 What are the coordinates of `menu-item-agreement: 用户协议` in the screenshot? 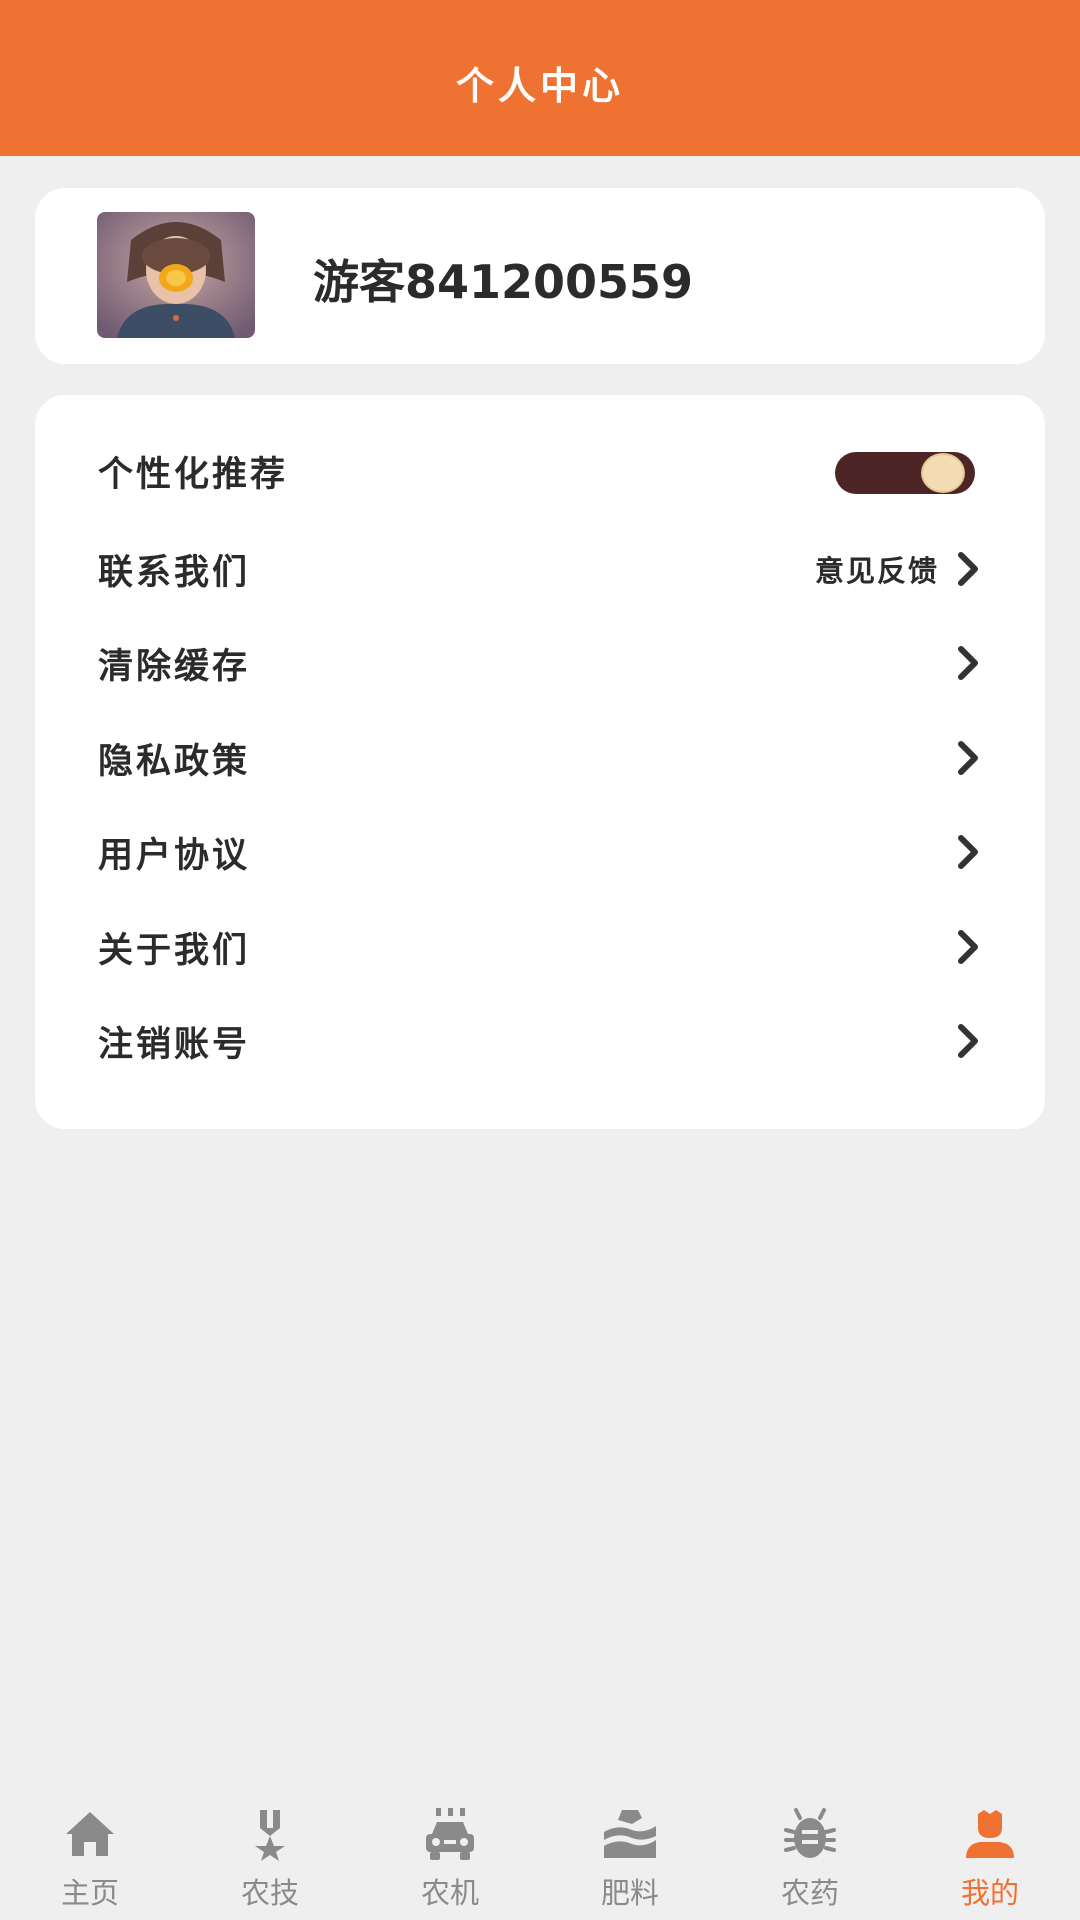 It's located at (540, 852).